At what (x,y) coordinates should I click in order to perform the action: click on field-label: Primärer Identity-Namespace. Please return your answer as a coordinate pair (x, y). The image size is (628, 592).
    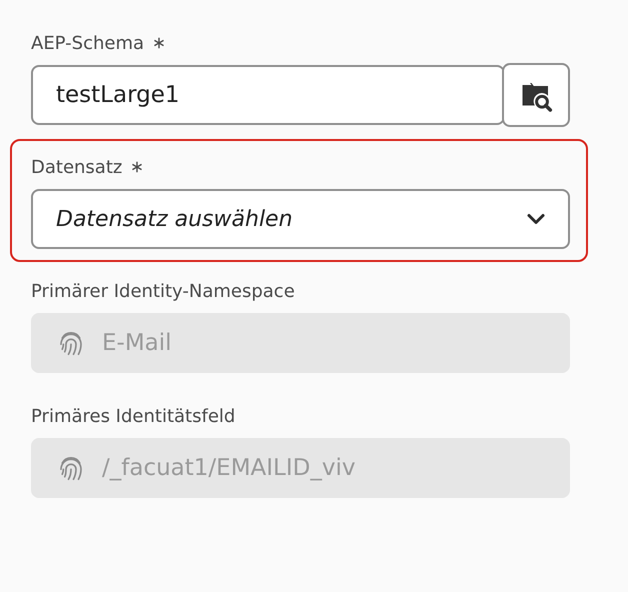
    Looking at the image, I should click on (163, 291).